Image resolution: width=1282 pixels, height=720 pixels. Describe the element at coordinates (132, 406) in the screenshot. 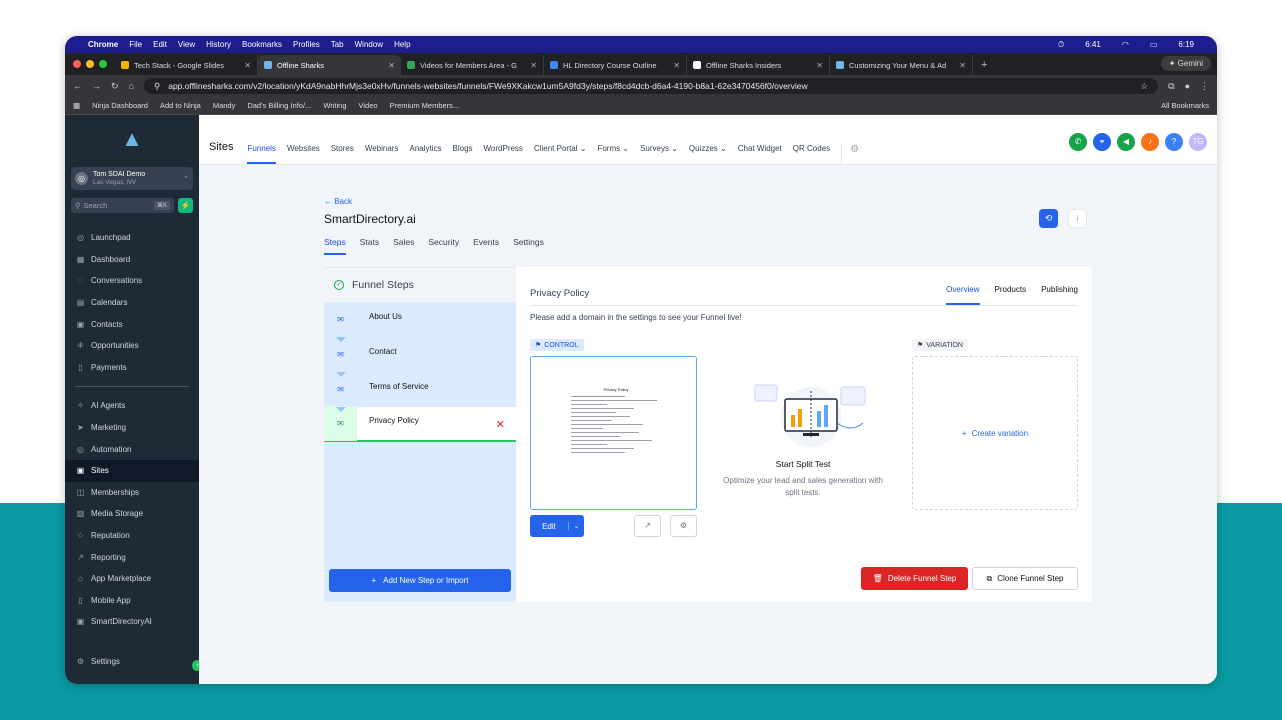

I see `sidebar-item-ai-agents: ✧ AI Agents` at that location.